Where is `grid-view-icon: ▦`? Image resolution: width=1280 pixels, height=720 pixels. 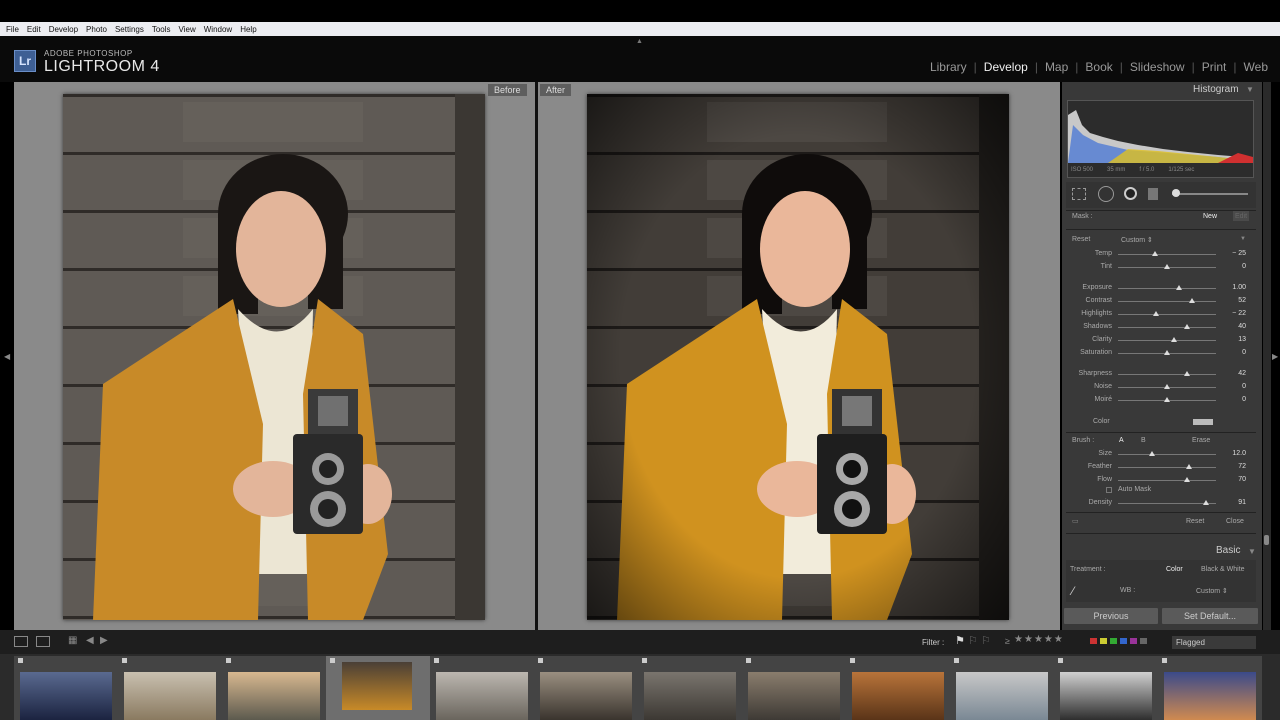 grid-view-icon: ▦ is located at coordinates (72, 640).